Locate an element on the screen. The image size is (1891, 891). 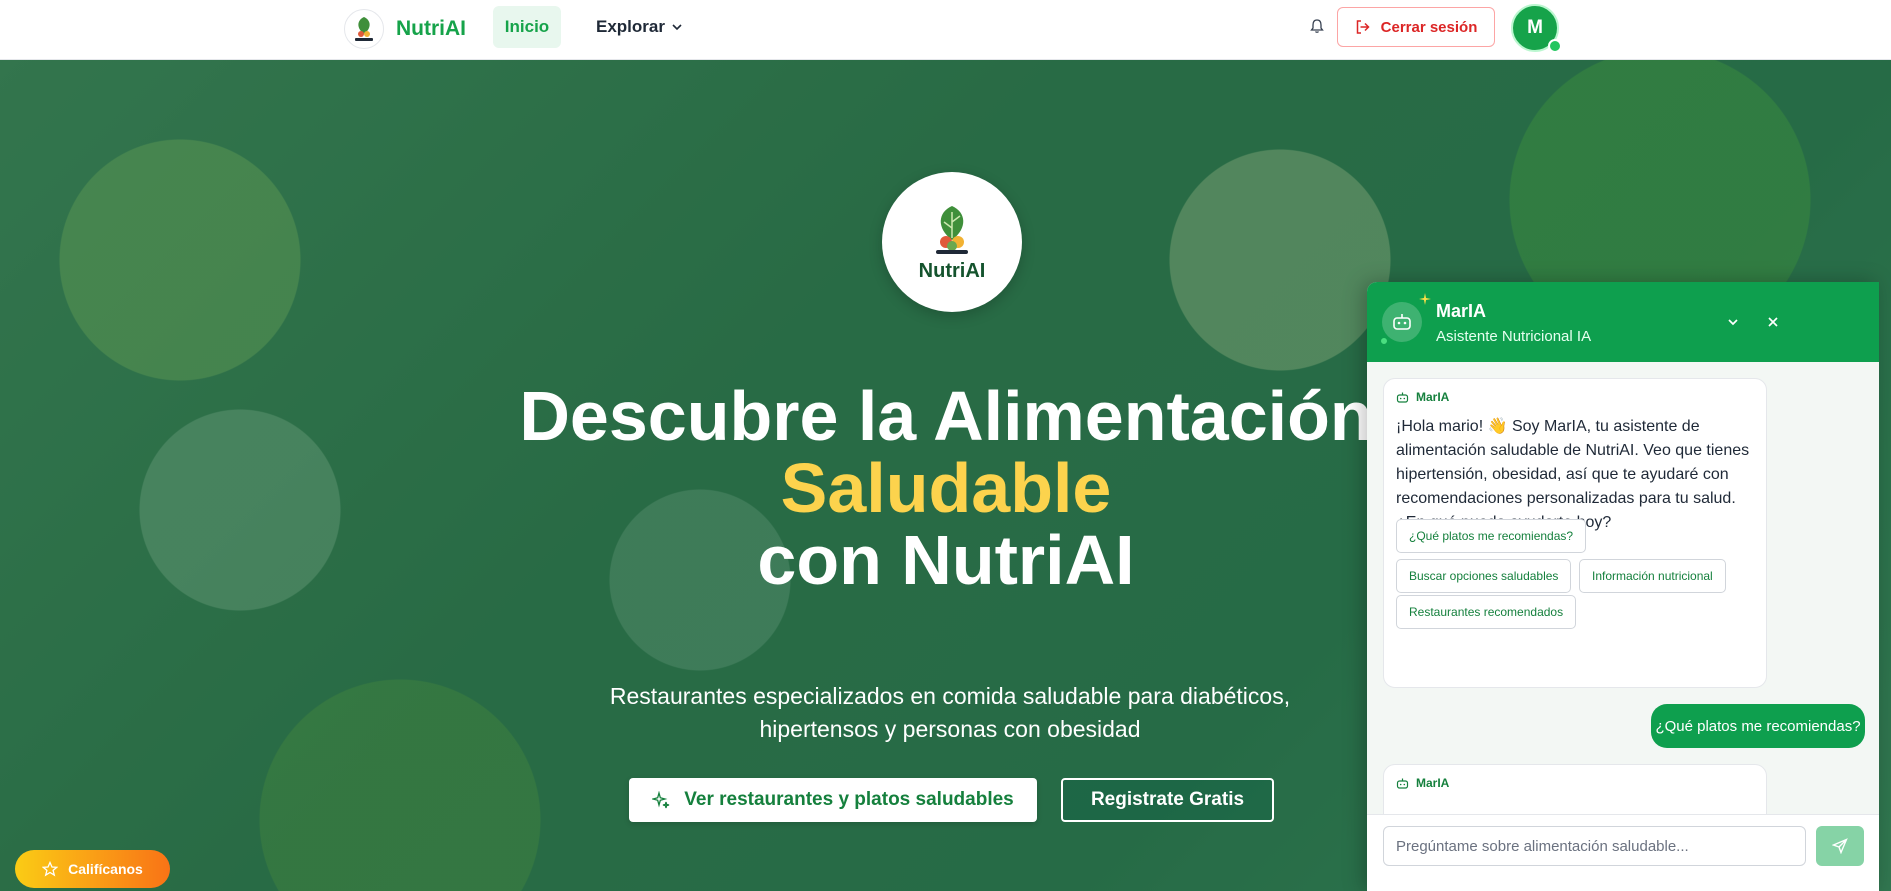
online-status-dot is located at coordinates (1555, 46).